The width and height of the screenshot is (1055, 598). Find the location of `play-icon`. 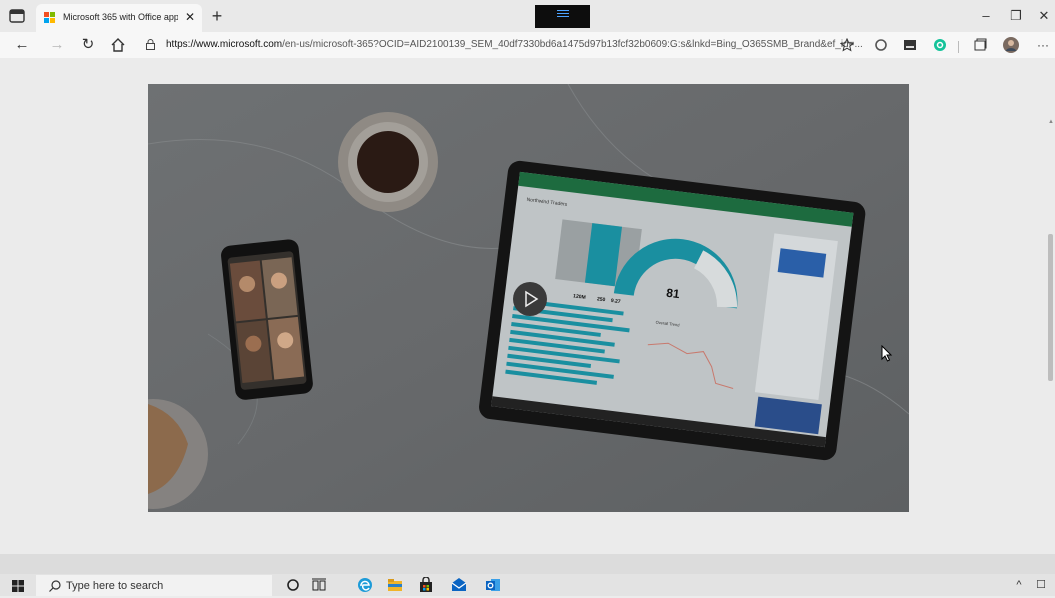

play-icon is located at coordinates (532, 299).